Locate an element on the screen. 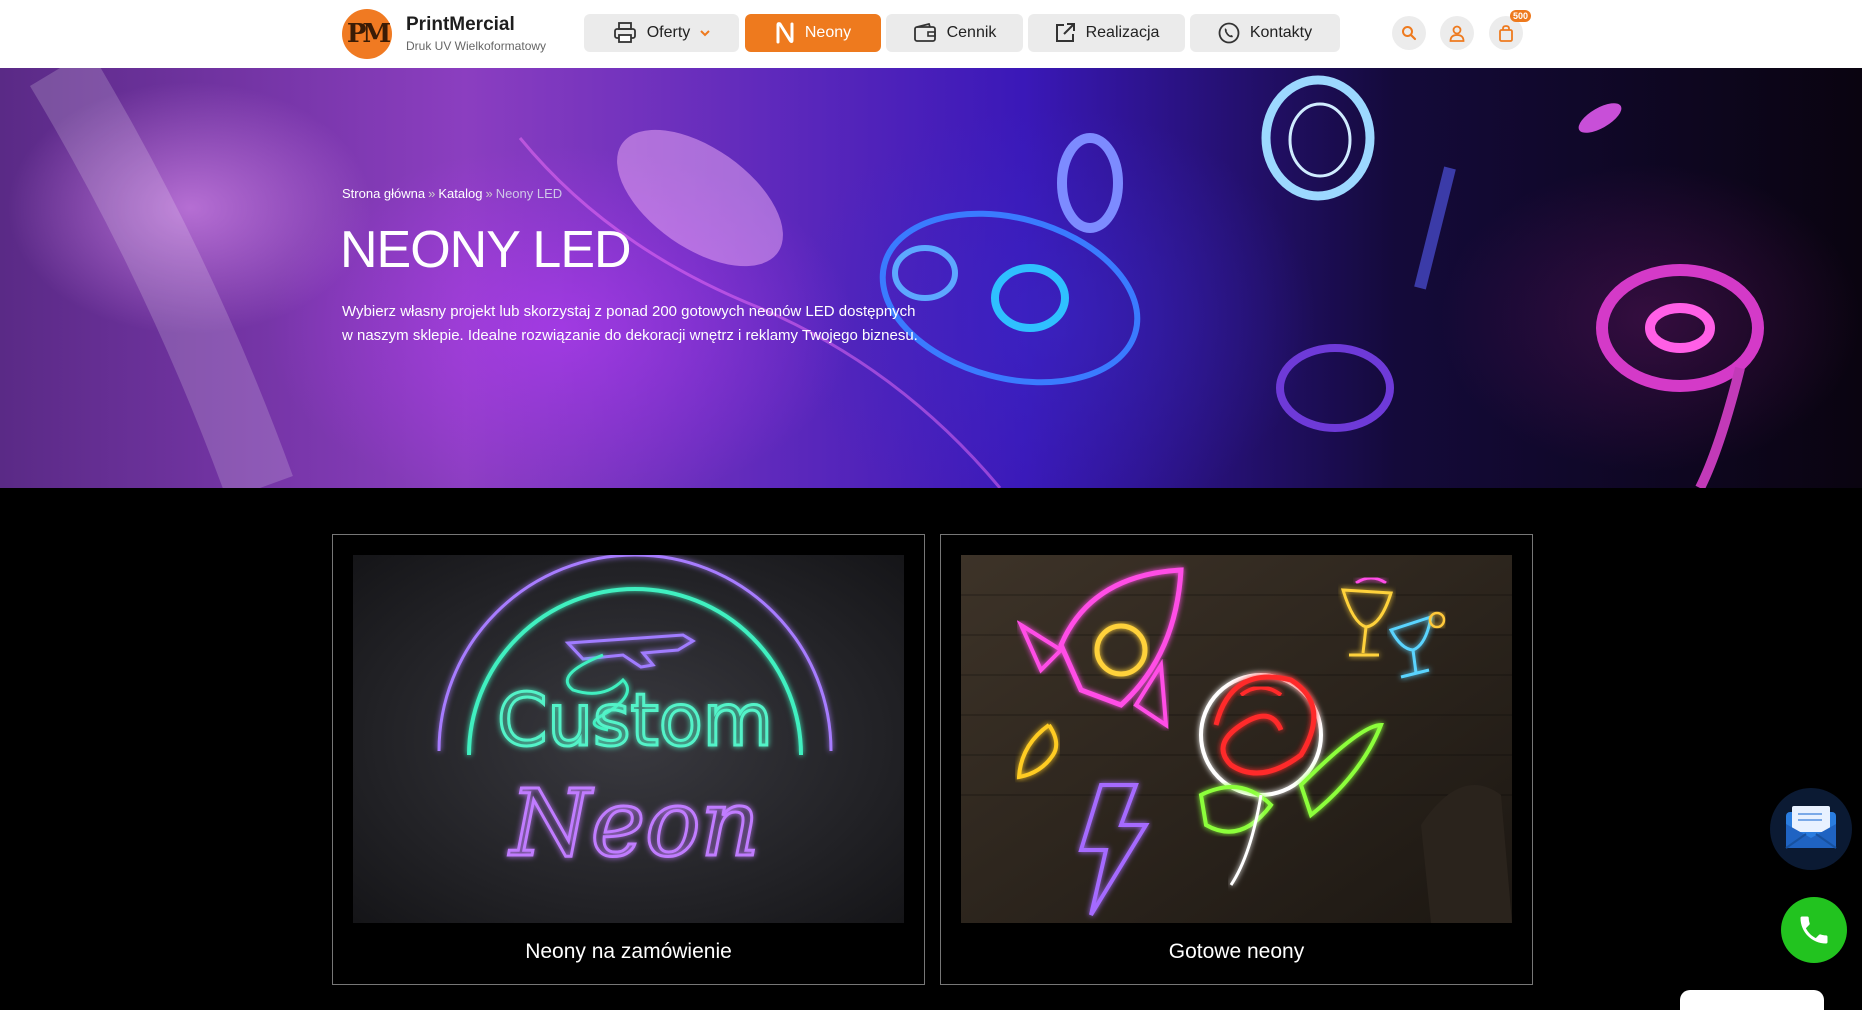  cart-count-badge: 500 is located at coordinates (1520, 16).